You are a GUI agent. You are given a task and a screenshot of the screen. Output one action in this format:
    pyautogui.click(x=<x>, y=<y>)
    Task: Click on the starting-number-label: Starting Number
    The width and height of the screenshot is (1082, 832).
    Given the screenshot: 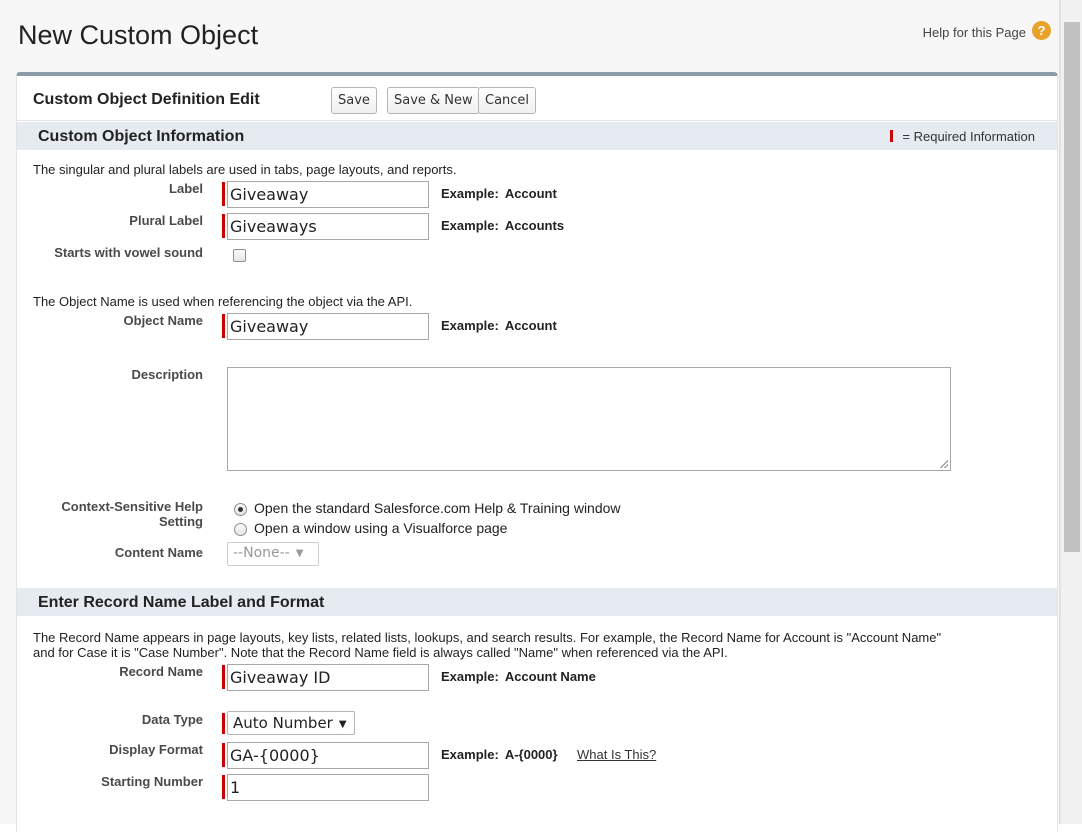 What is the action you would take?
    pyautogui.click(x=152, y=781)
    